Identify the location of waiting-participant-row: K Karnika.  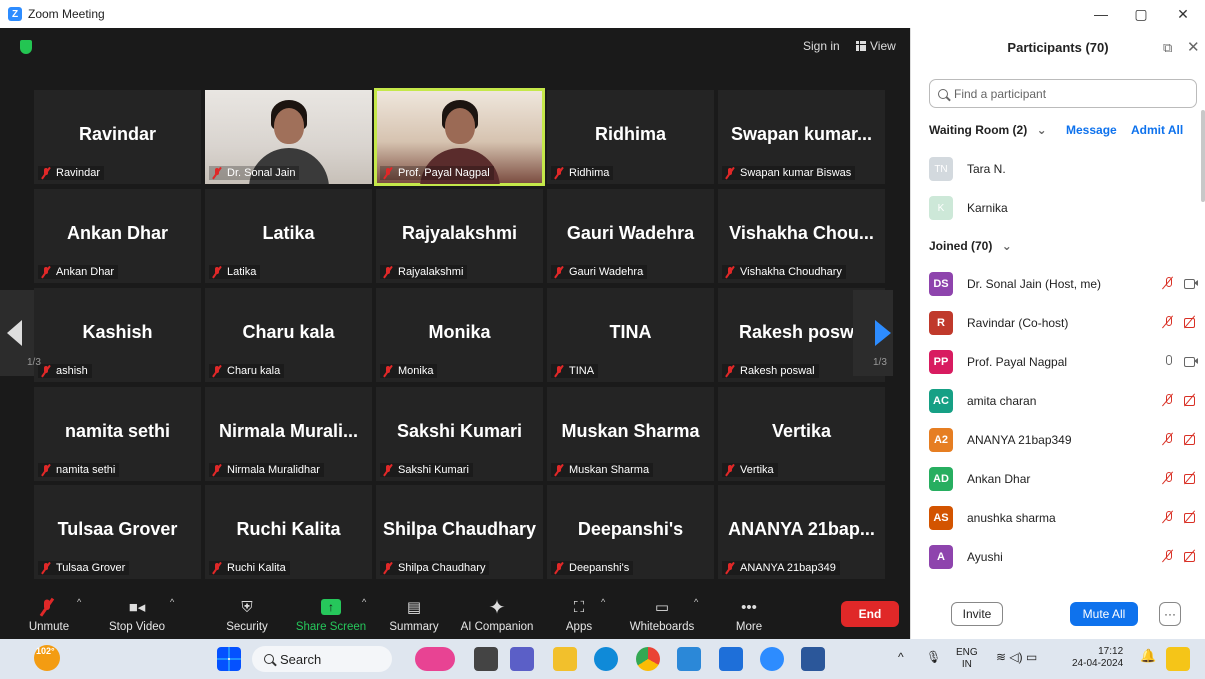
(1064, 208).